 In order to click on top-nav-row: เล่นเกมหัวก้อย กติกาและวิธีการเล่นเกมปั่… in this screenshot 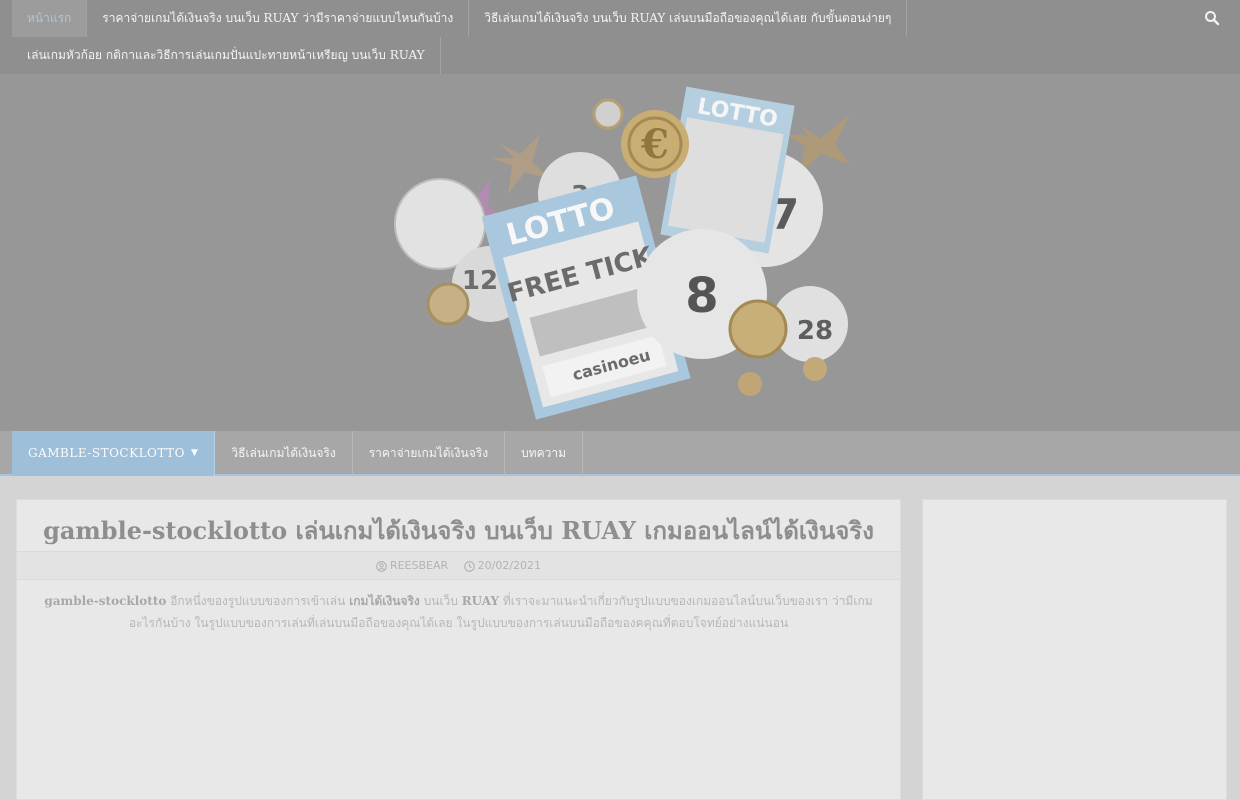, I will do `click(226, 55)`.